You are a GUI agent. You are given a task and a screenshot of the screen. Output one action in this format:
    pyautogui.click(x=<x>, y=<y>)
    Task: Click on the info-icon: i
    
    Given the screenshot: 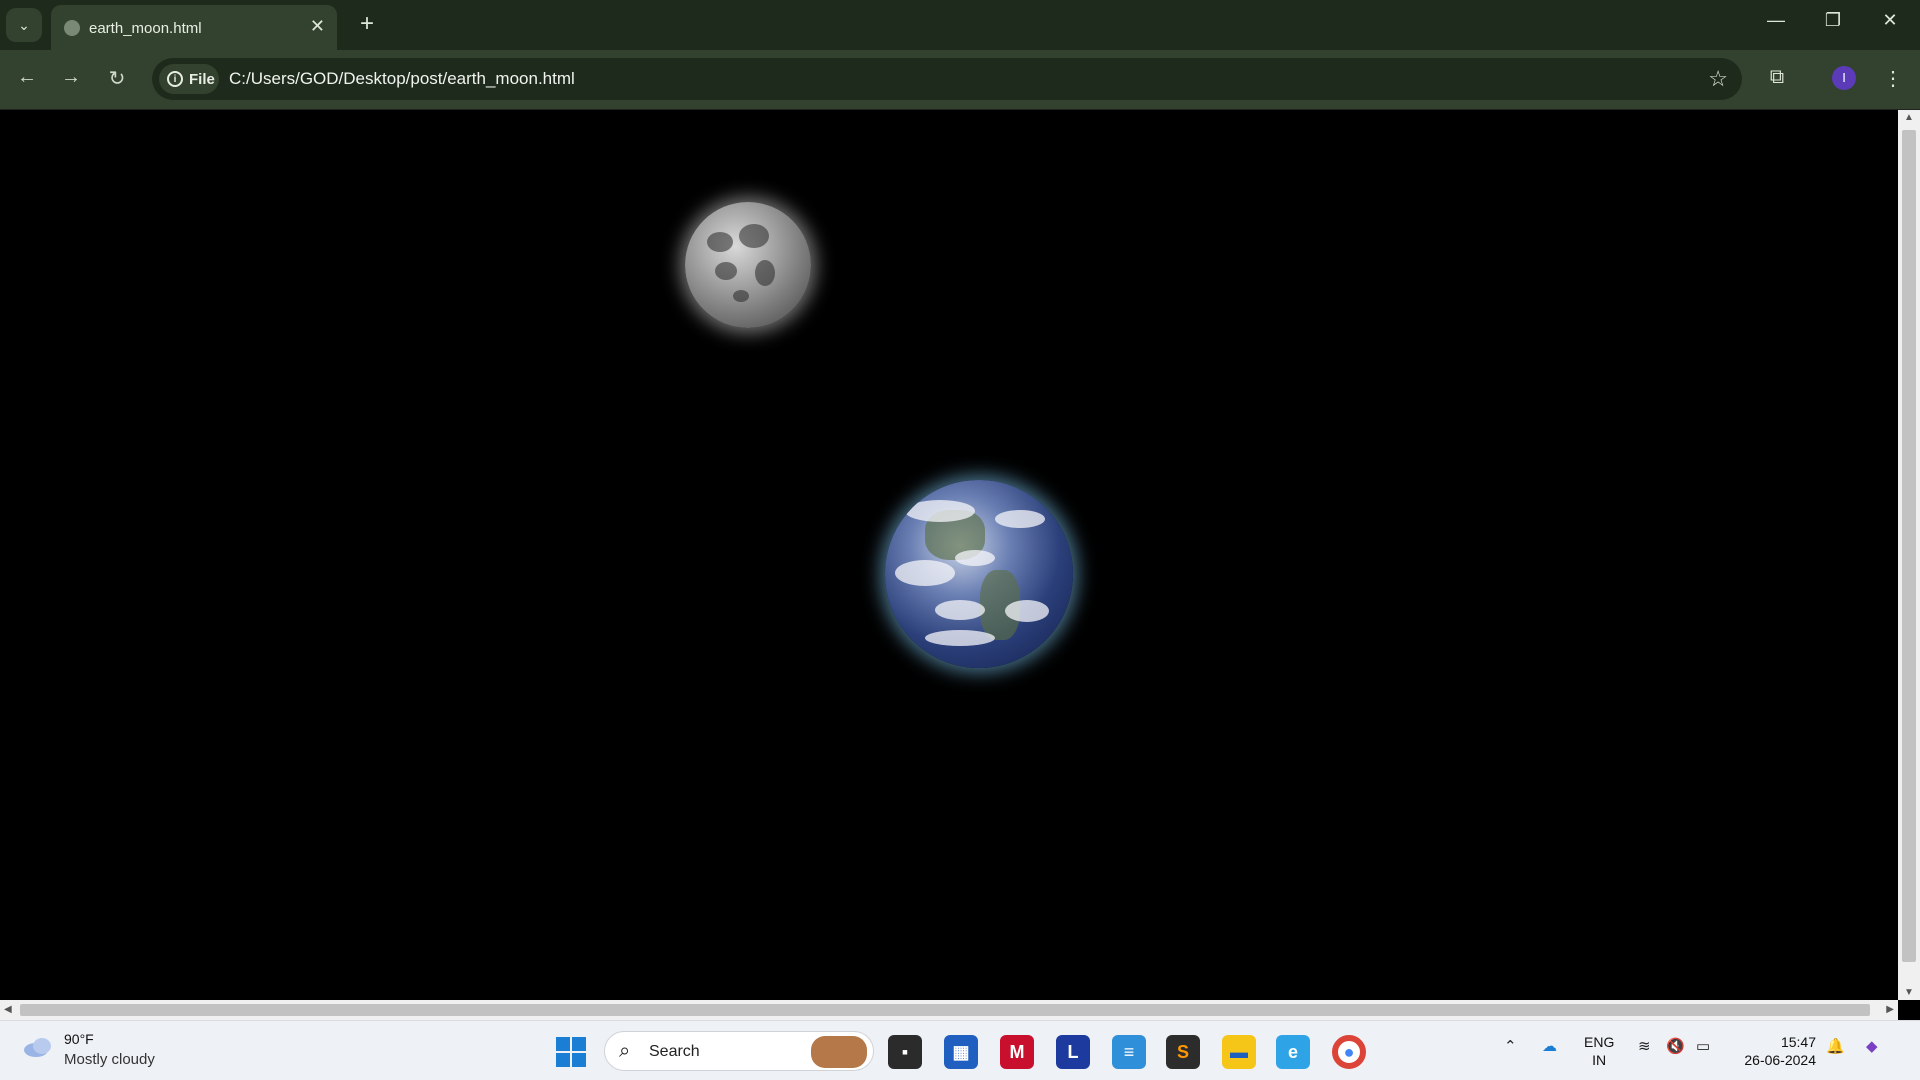 What is the action you would take?
    pyautogui.click(x=175, y=79)
    